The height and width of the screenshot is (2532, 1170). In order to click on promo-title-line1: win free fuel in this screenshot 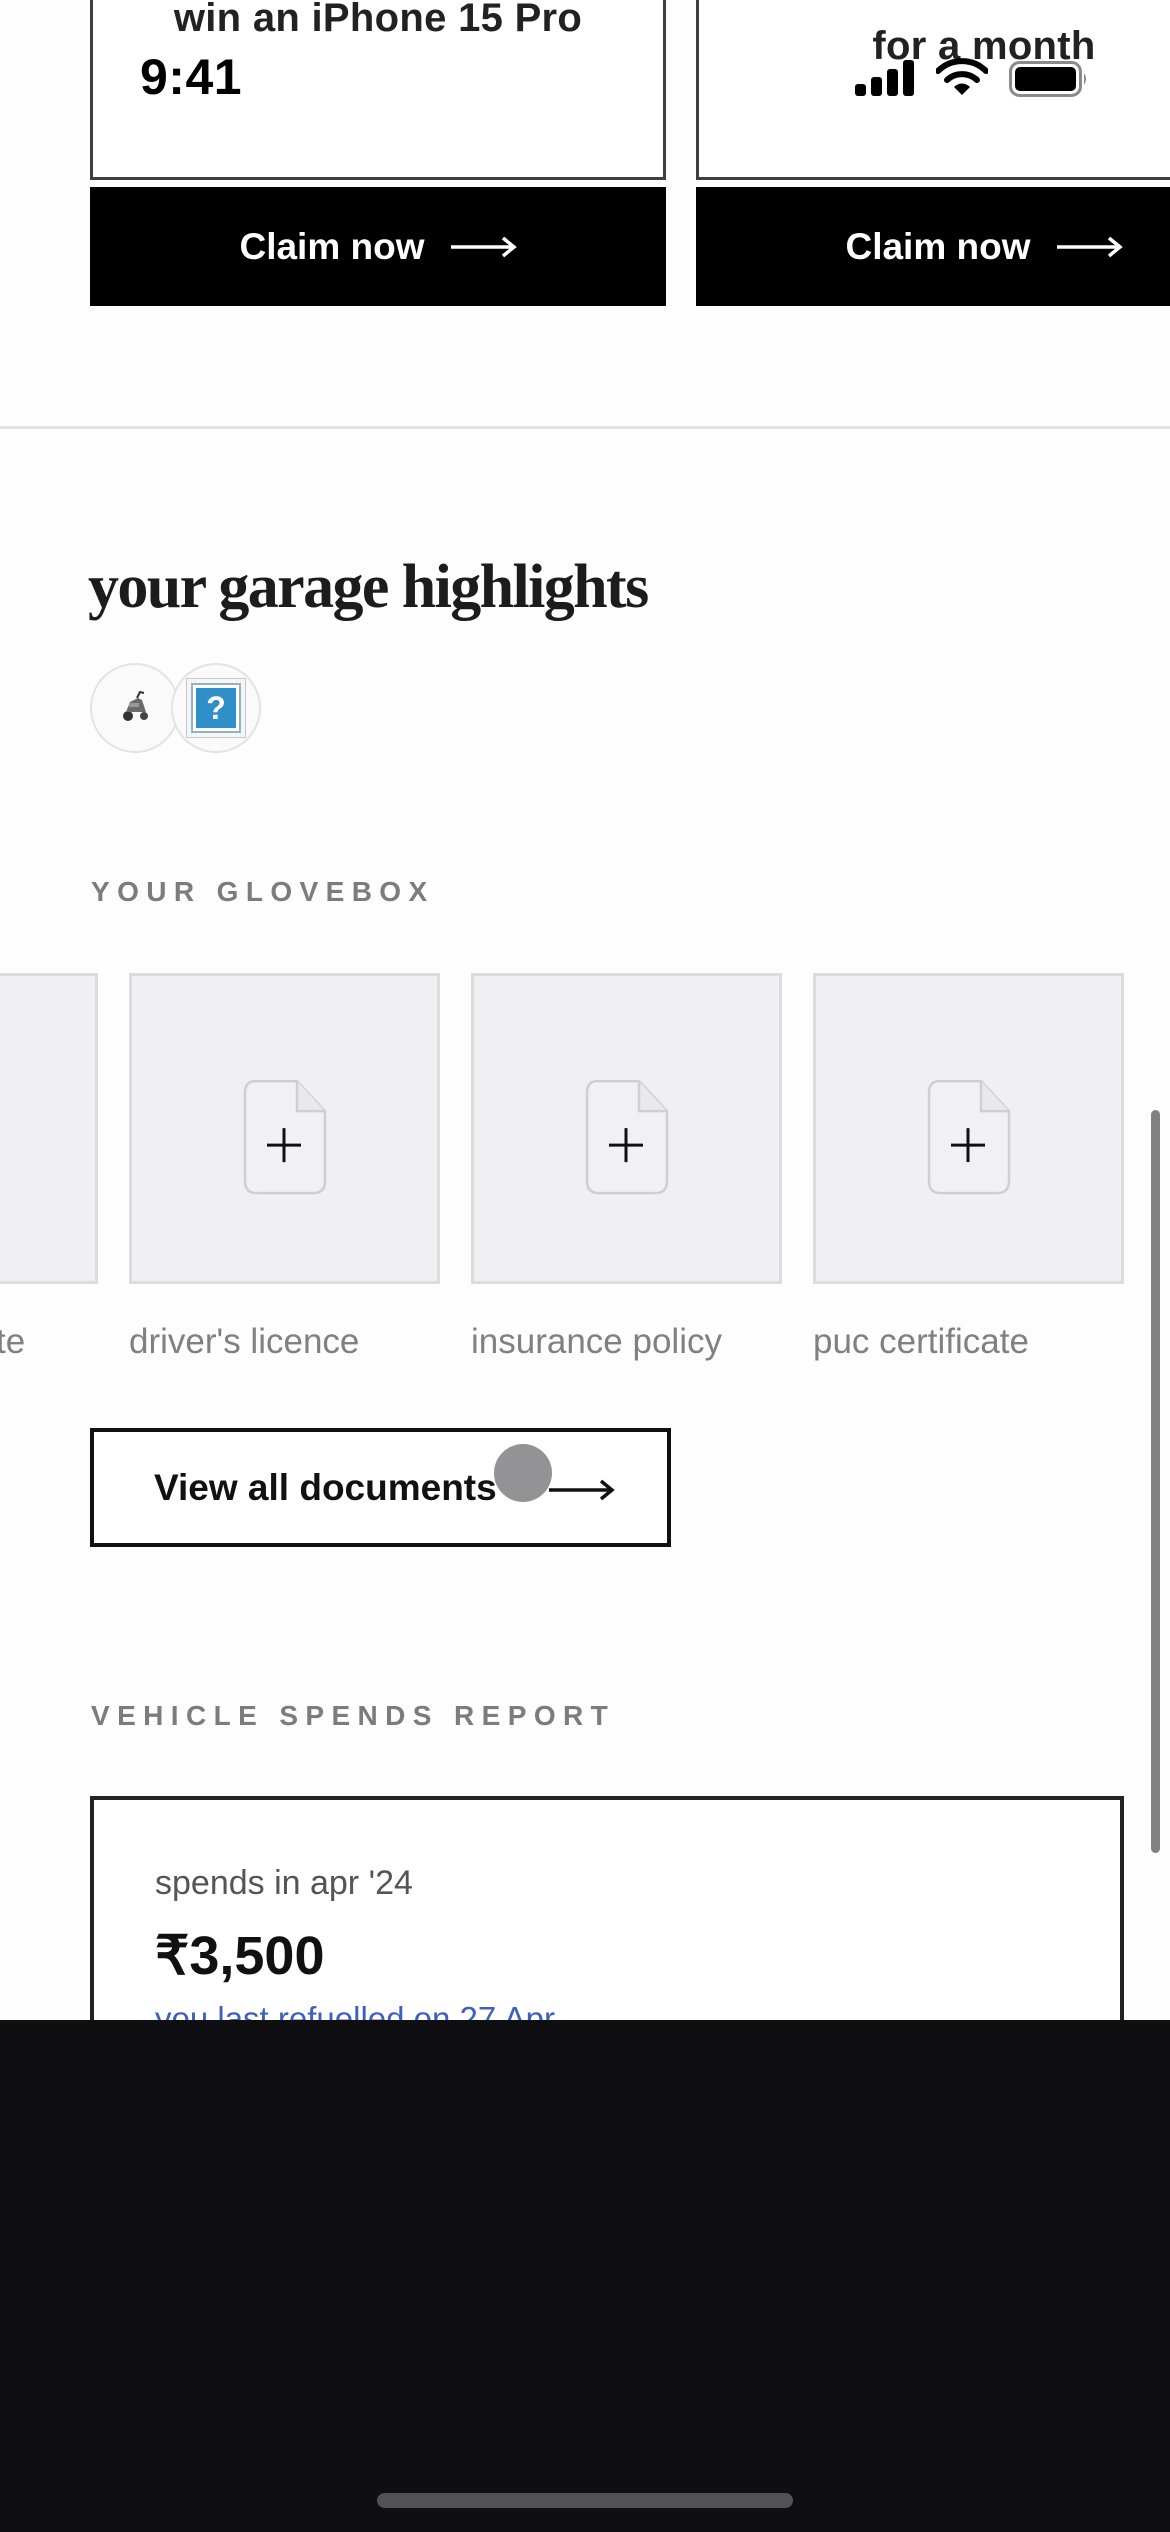, I will do `click(934, 0)`.